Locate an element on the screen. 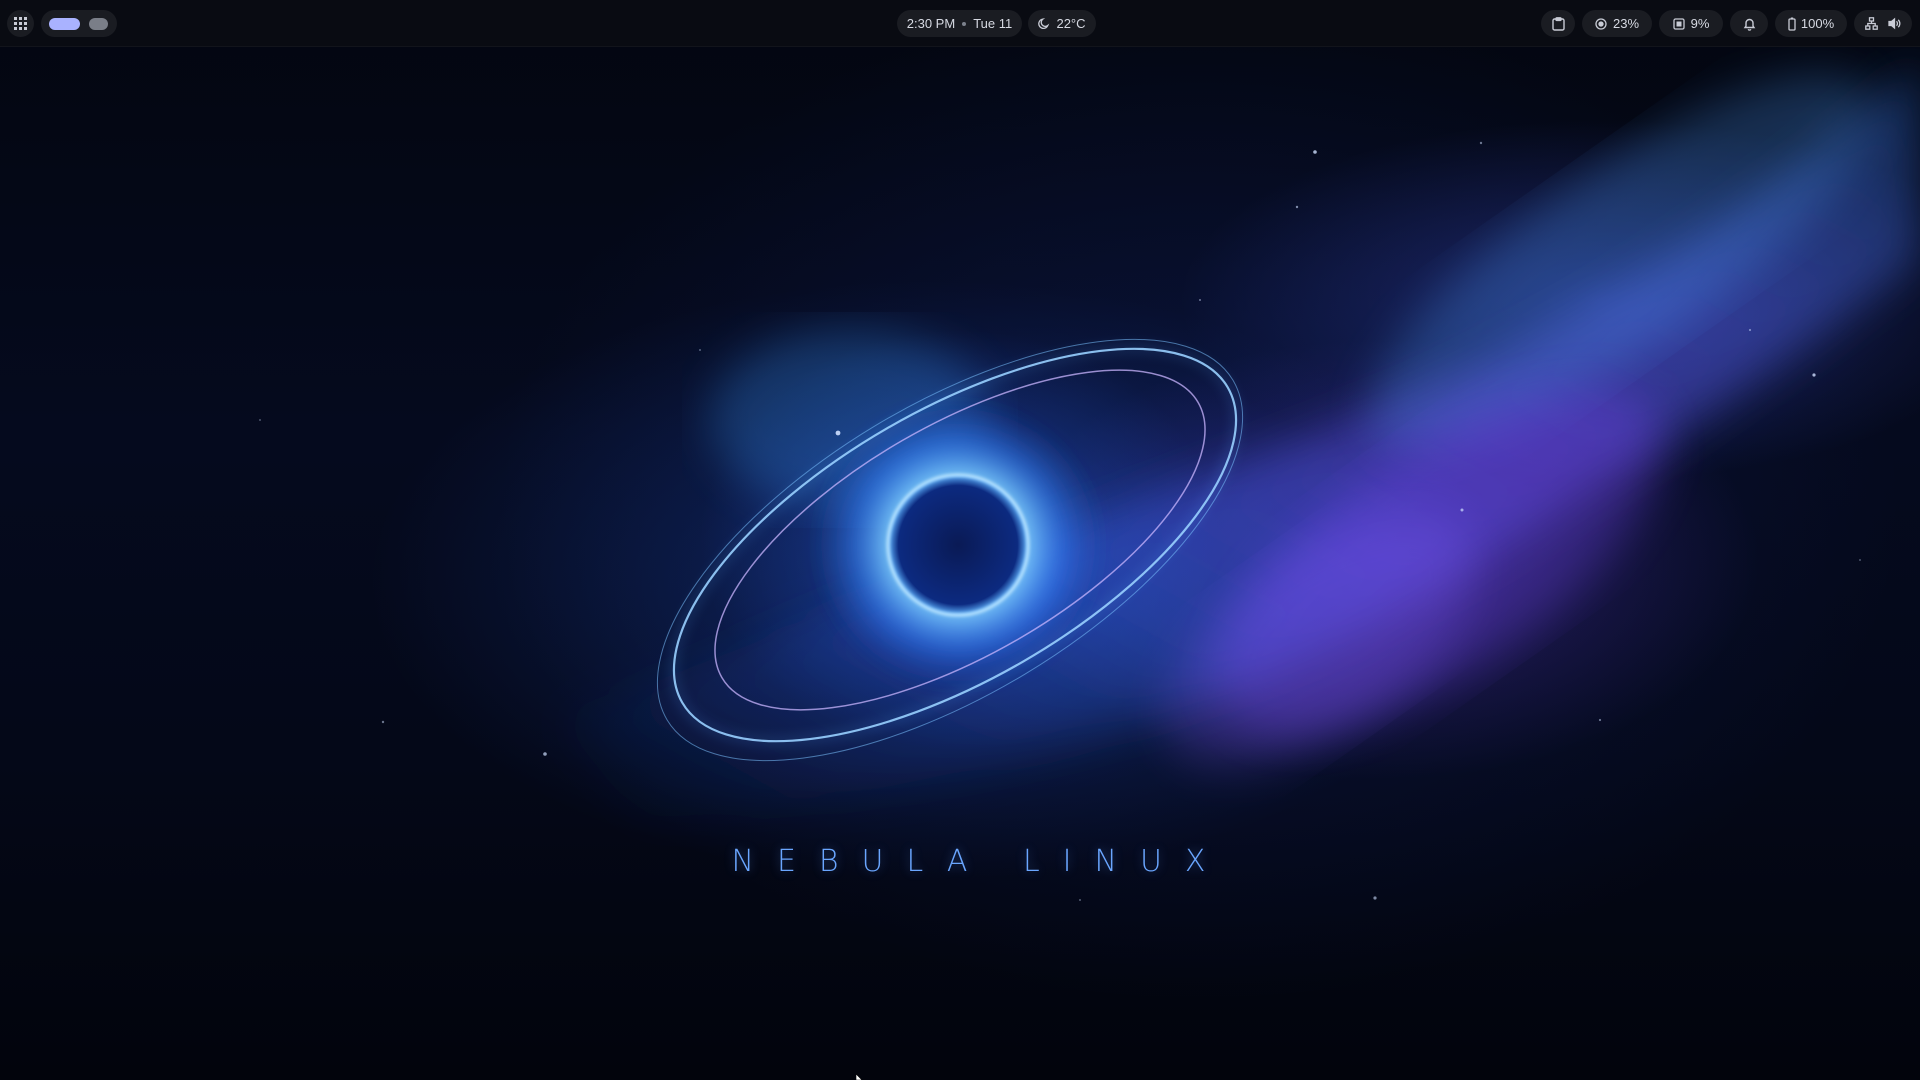  app-launcher-button is located at coordinates (20, 23).